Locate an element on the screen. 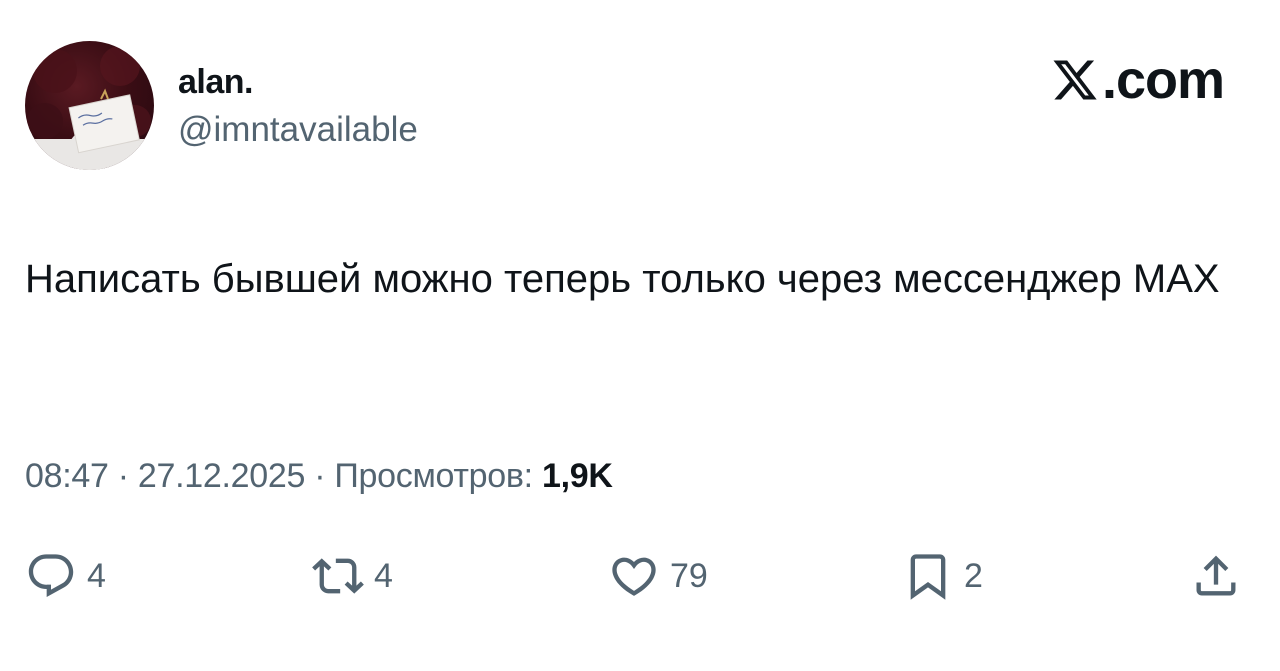 The image size is (1280, 671). author-handle: @imntavailable is located at coordinates (298, 130).